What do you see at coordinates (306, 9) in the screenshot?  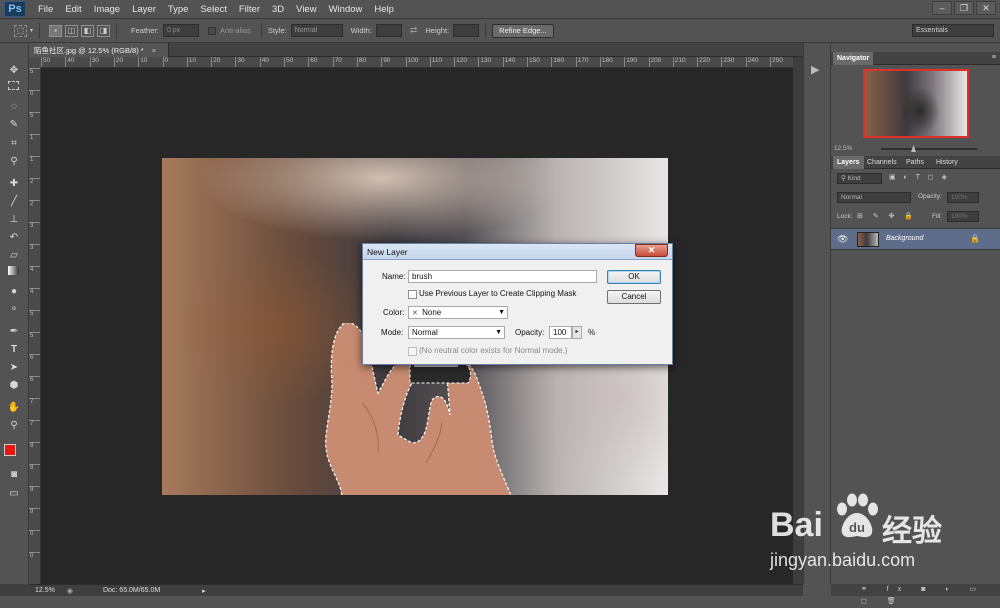 I see `menu-view: View` at bounding box center [306, 9].